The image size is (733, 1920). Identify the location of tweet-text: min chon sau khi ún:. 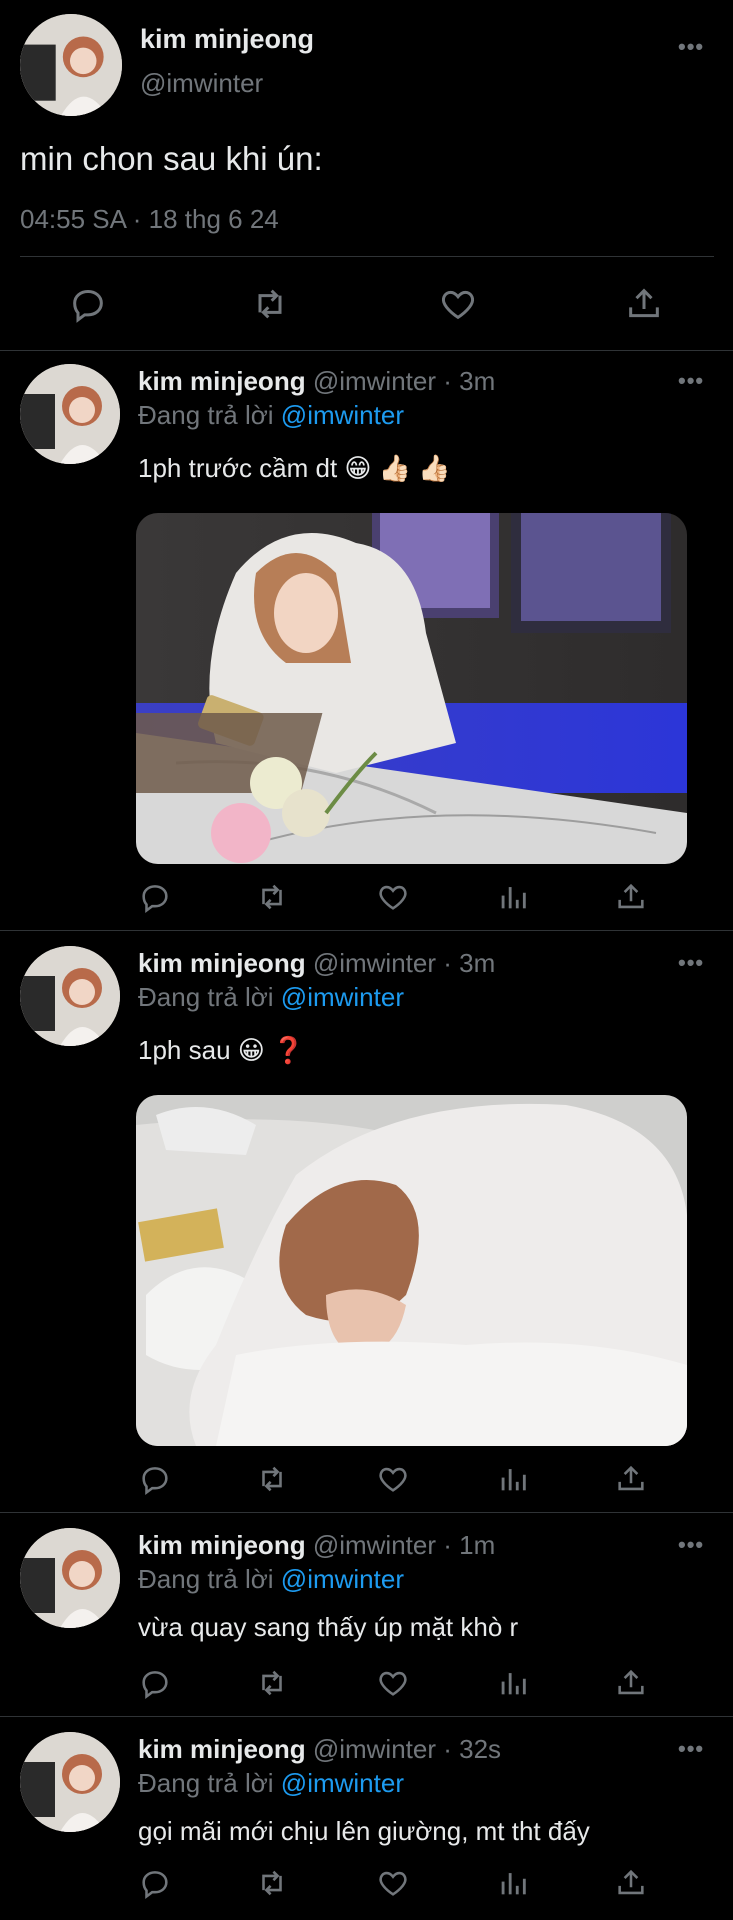
(171, 158).